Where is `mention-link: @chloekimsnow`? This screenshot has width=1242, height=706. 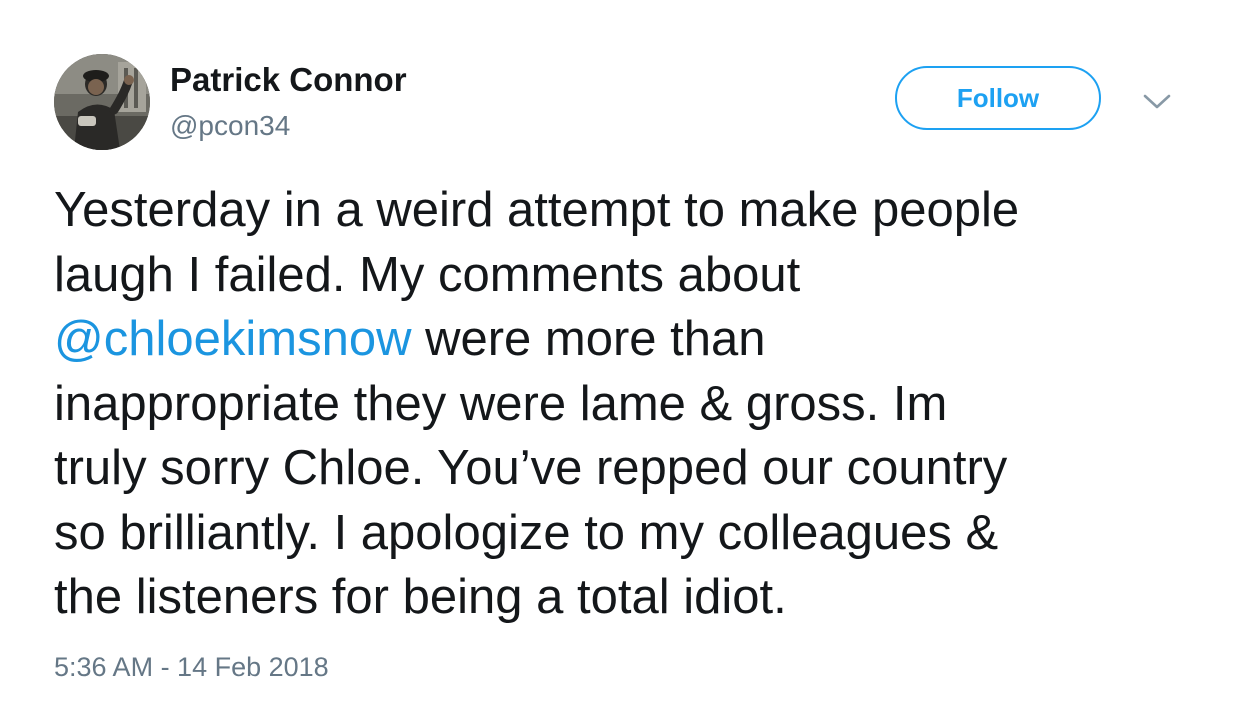
mention-link: @chloekimsnow is located at coordinates (232, 339).